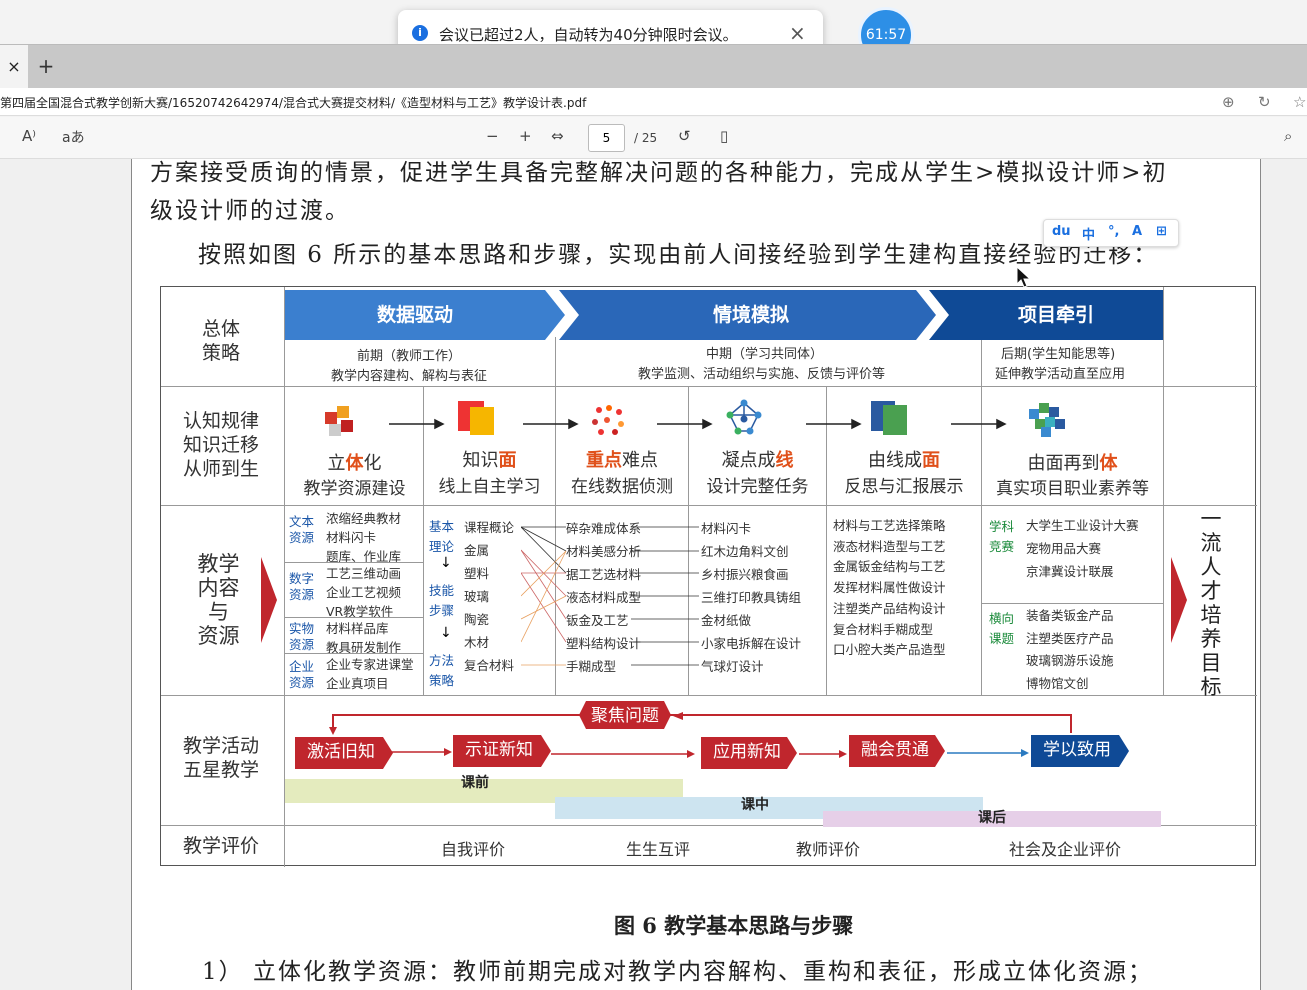 The width and height of the screenshot is (1307, 990). I want to click on ime-skin-icon: A, so click(1137, 231).